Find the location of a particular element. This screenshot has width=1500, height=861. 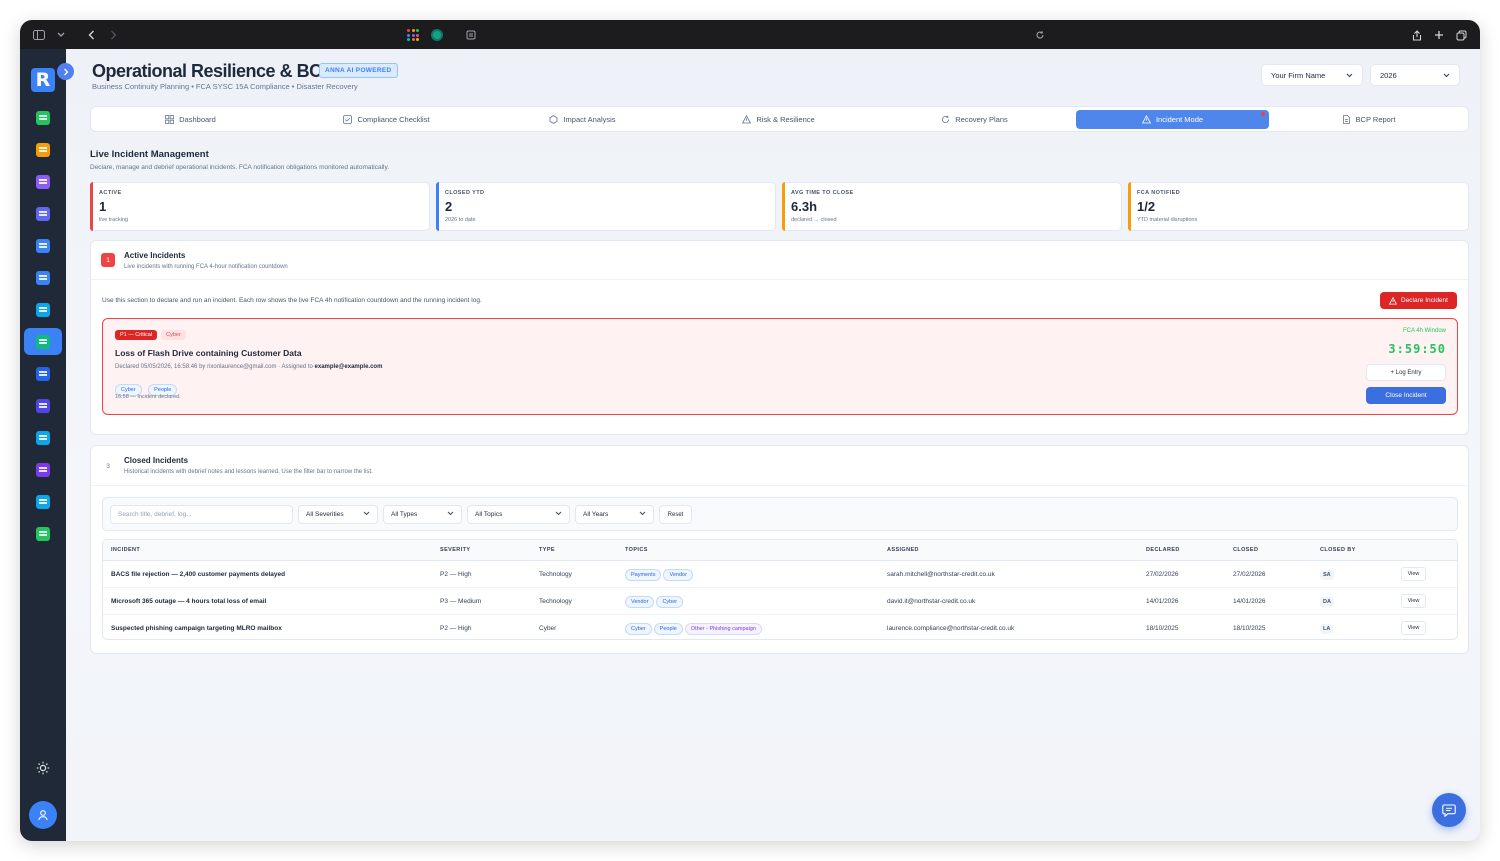

firm-select: Your Firm Name is located at coordinates (1312, 75).